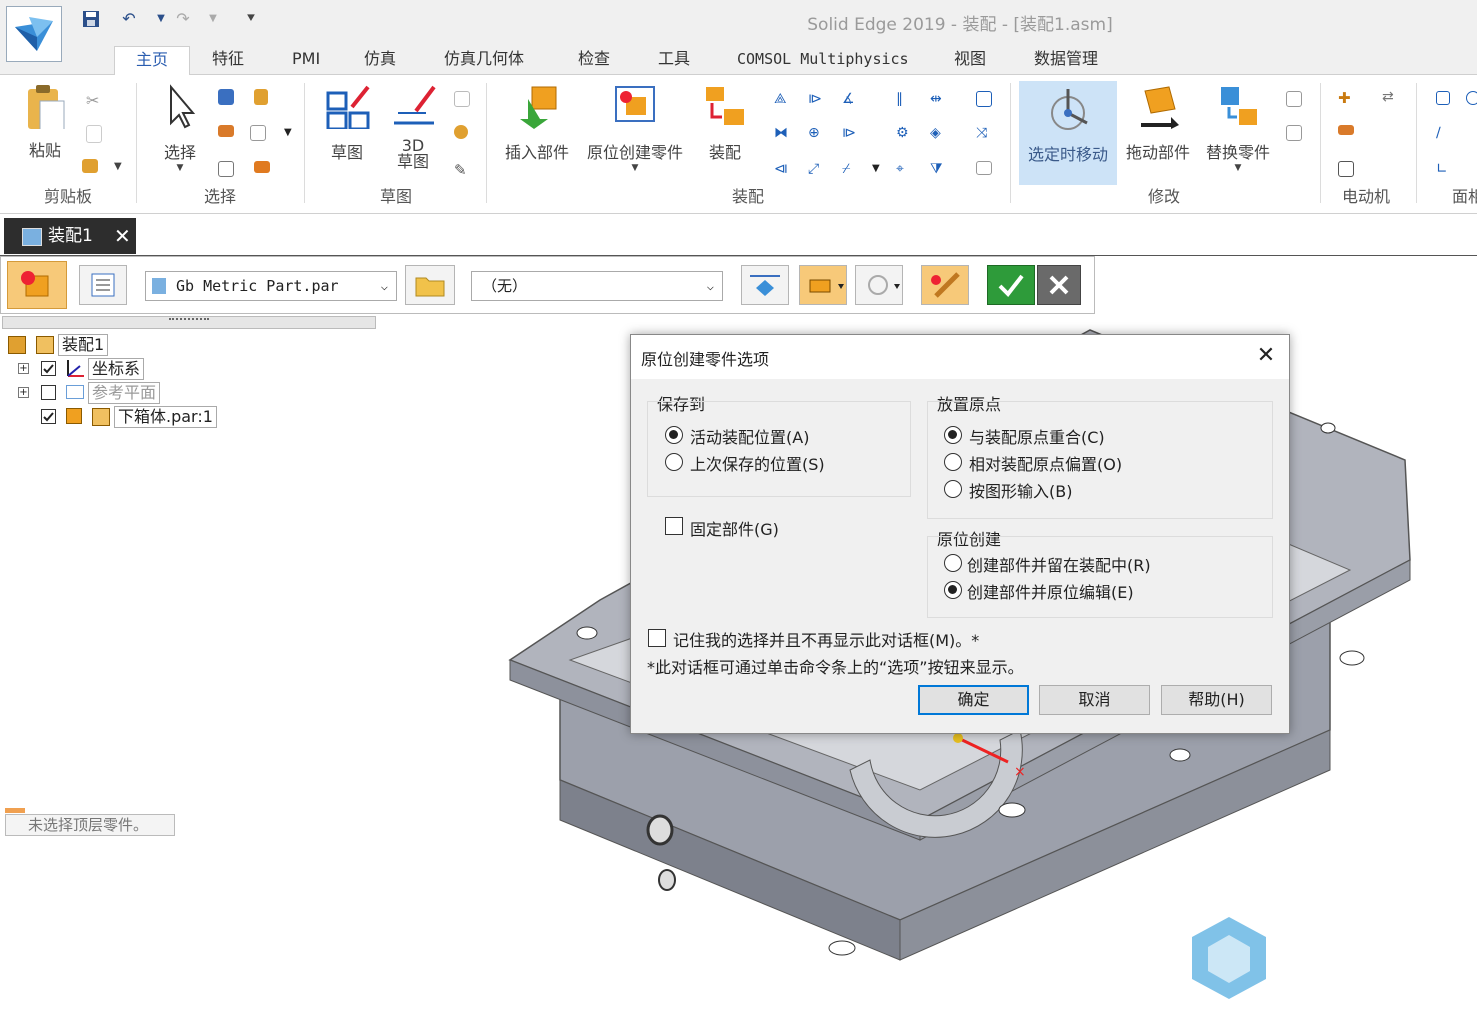 This screenshot has width=1477, height=1012. Describe the element at coordinates (1094, 700) in the screenshot. I see `cancel-button: 取消` at that location.